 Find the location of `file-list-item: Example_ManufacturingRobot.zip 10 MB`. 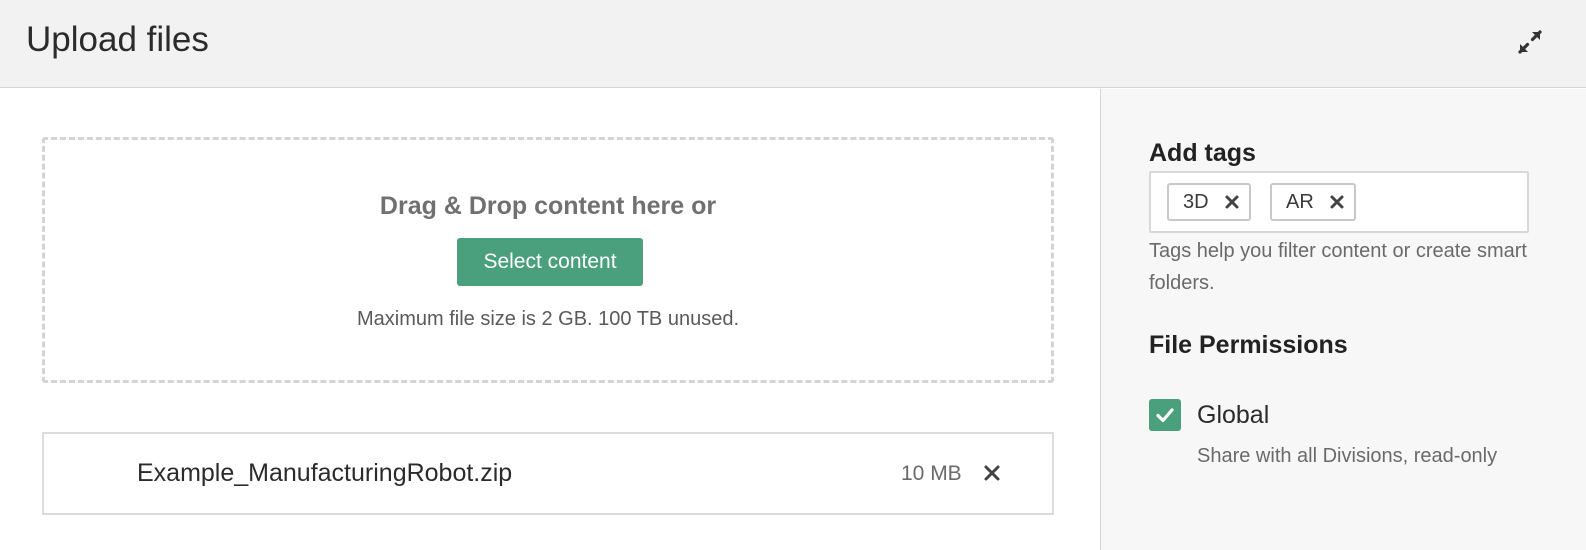

file-list-item: Example_ManufacturingRobot.zip 10 MB is located at coordinates (548, 473).